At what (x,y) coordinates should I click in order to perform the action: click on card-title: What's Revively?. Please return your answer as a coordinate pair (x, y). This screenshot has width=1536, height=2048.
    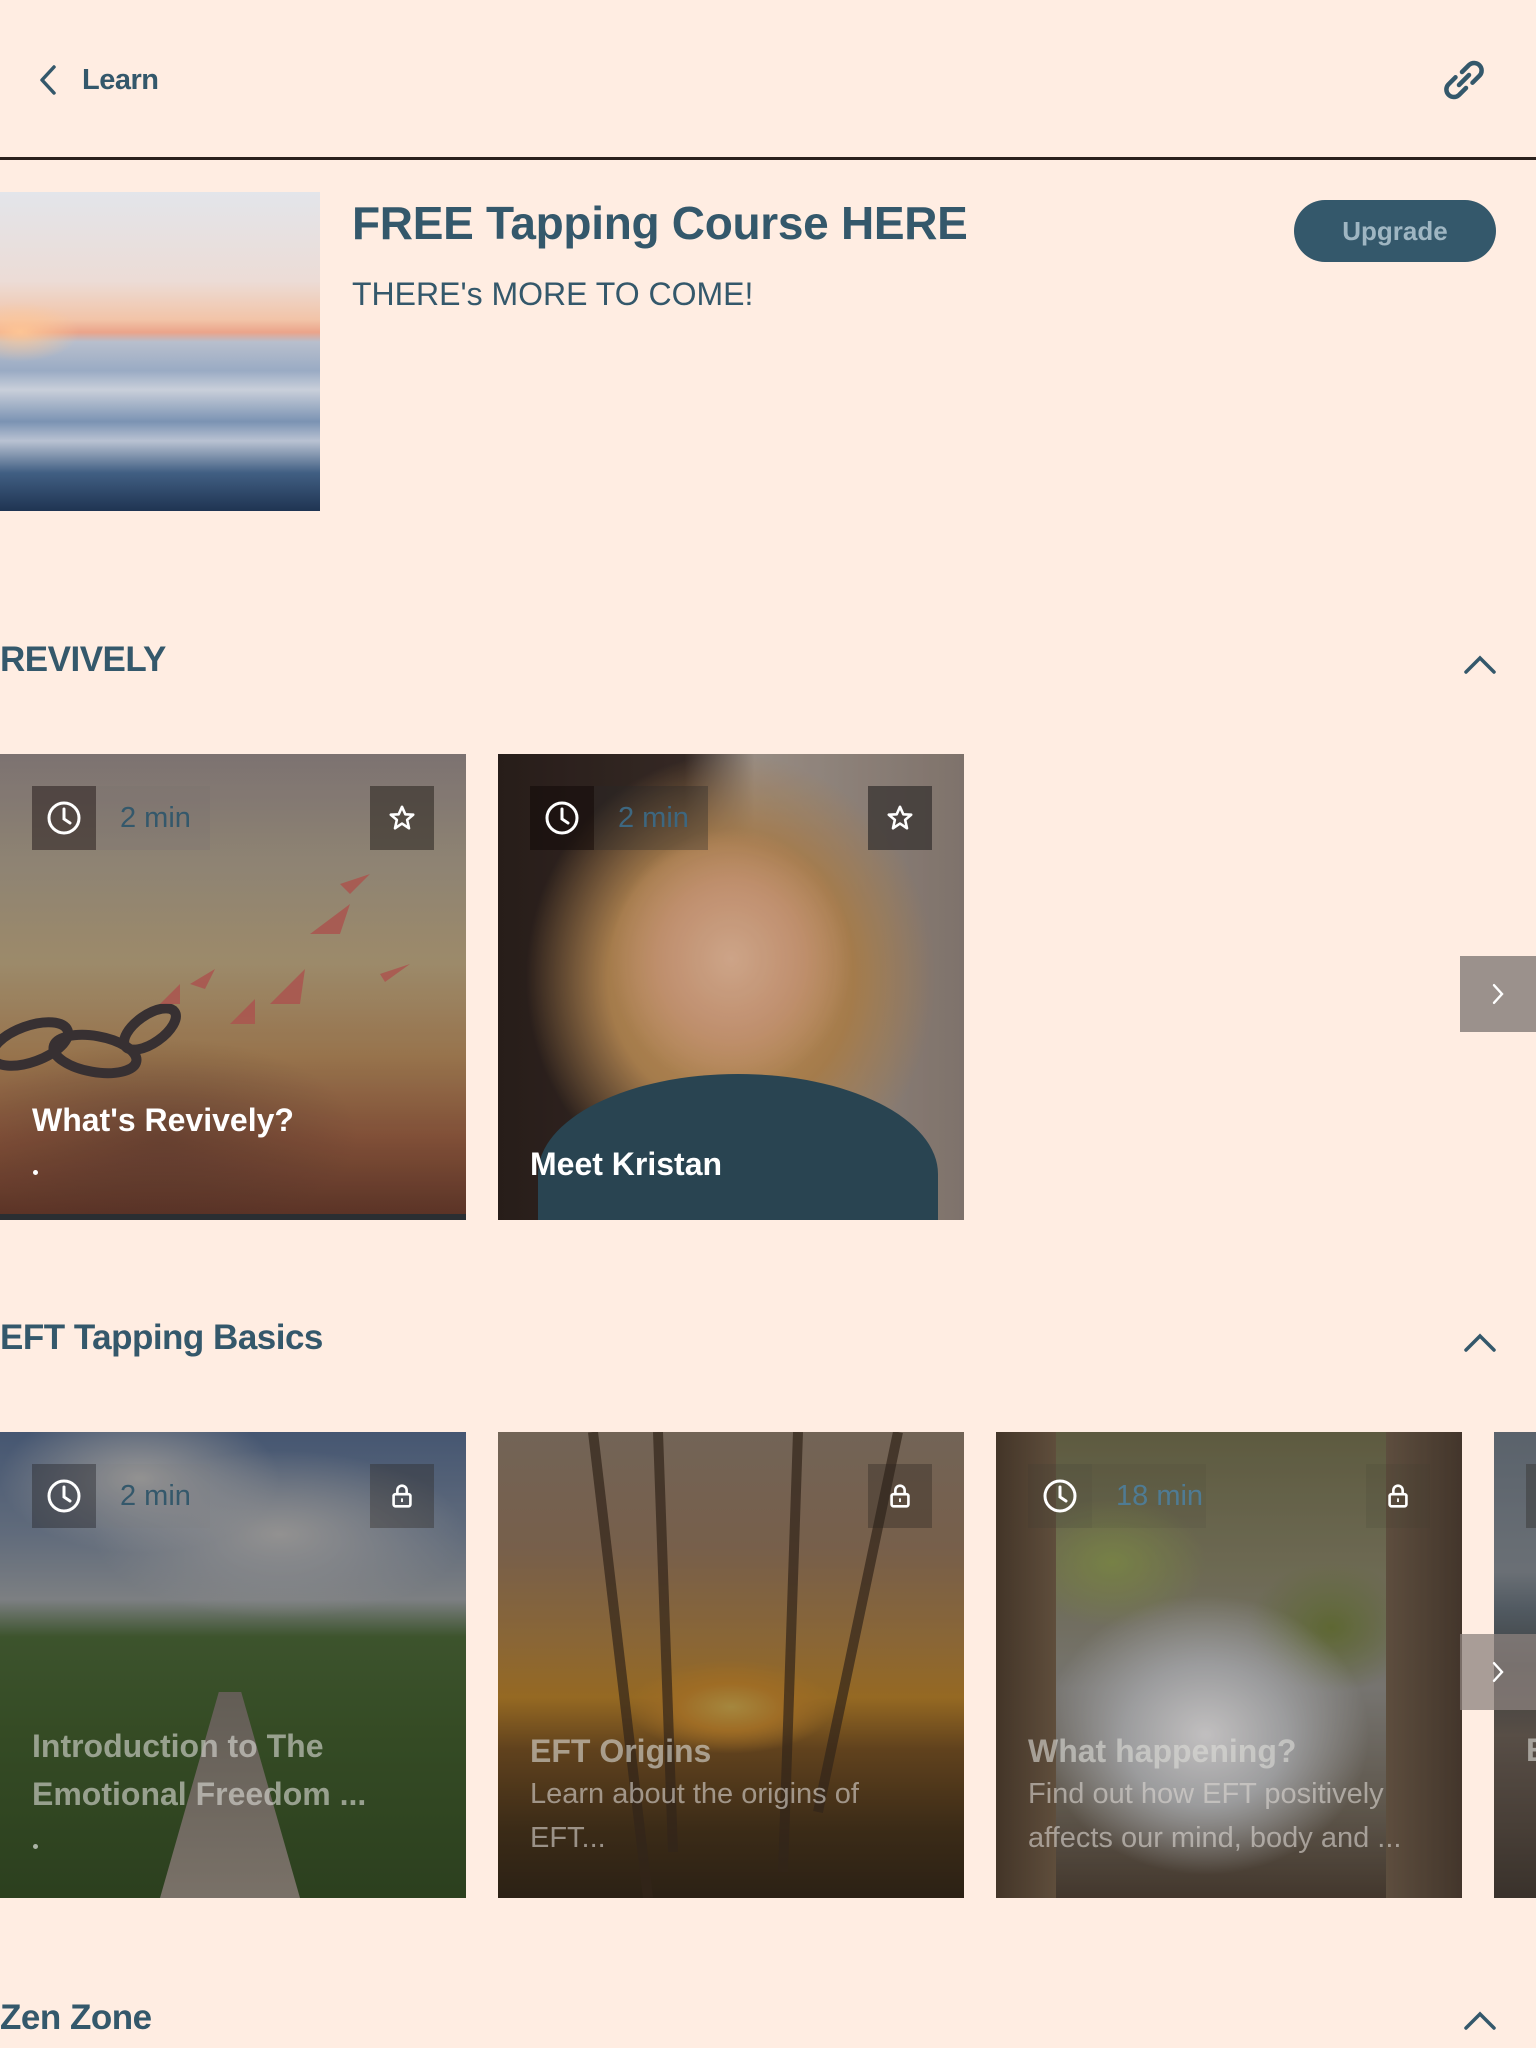
    Looking at the image, I should click on (163, 1120).